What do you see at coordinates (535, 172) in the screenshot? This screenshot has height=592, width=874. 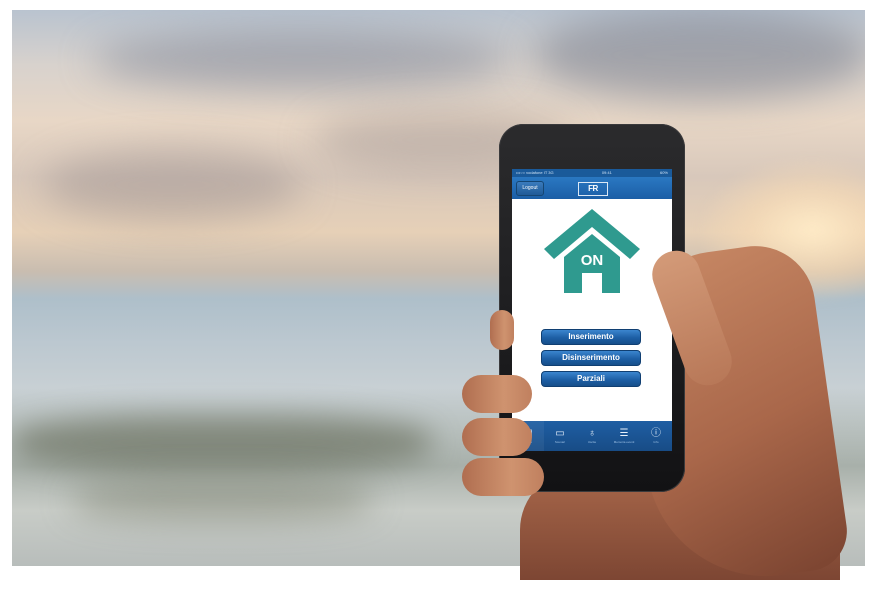 I see `carrier-label: •••○○ vodafone IT 3G` at bounding box center [535, 172].